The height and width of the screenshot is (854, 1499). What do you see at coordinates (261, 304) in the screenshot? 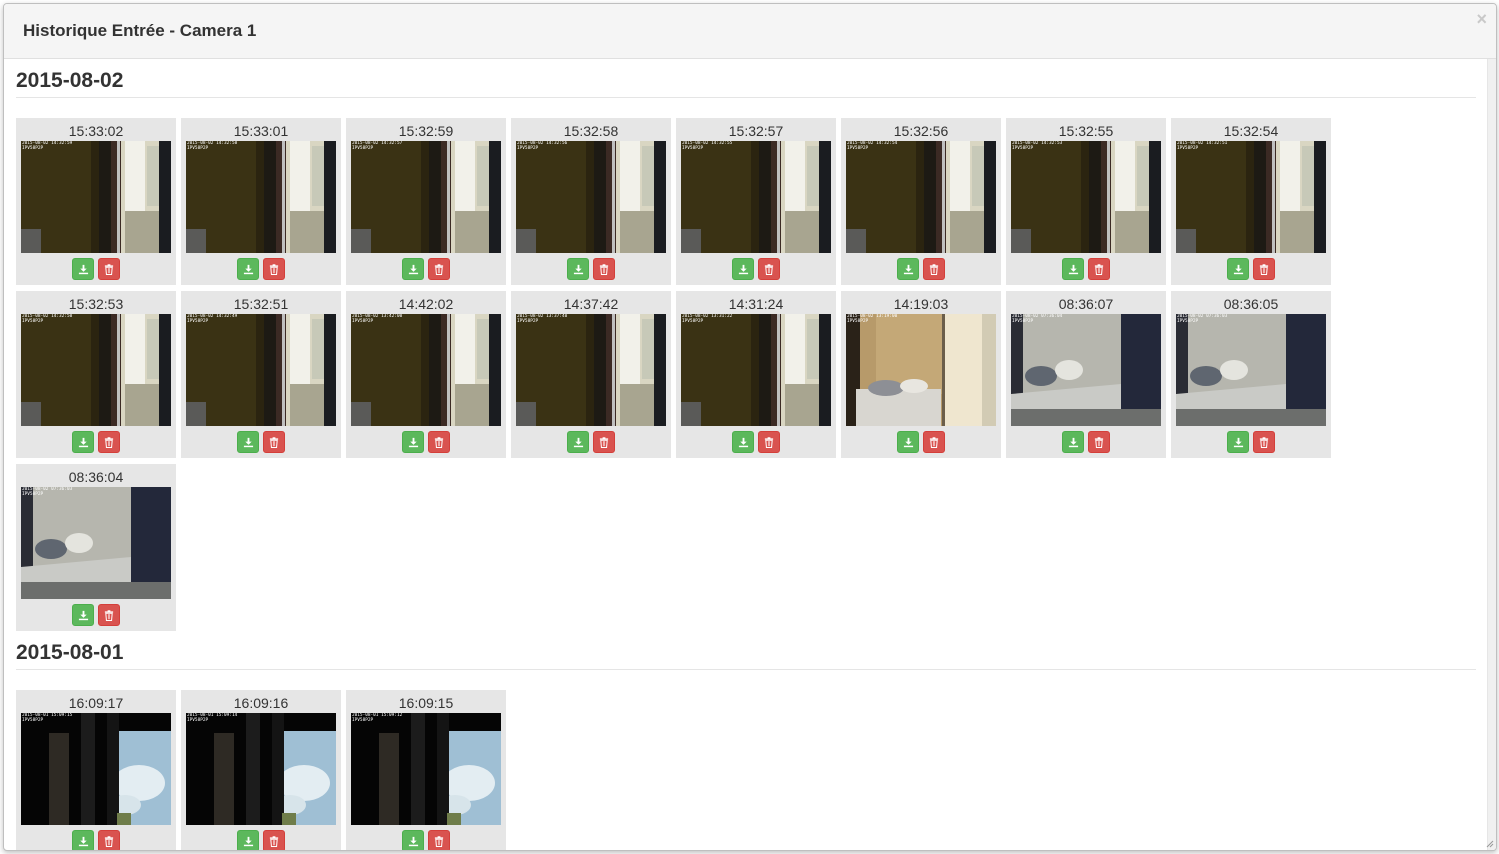
I see `snapshot-time: 15:32:51` at bounding box center [261, 304].